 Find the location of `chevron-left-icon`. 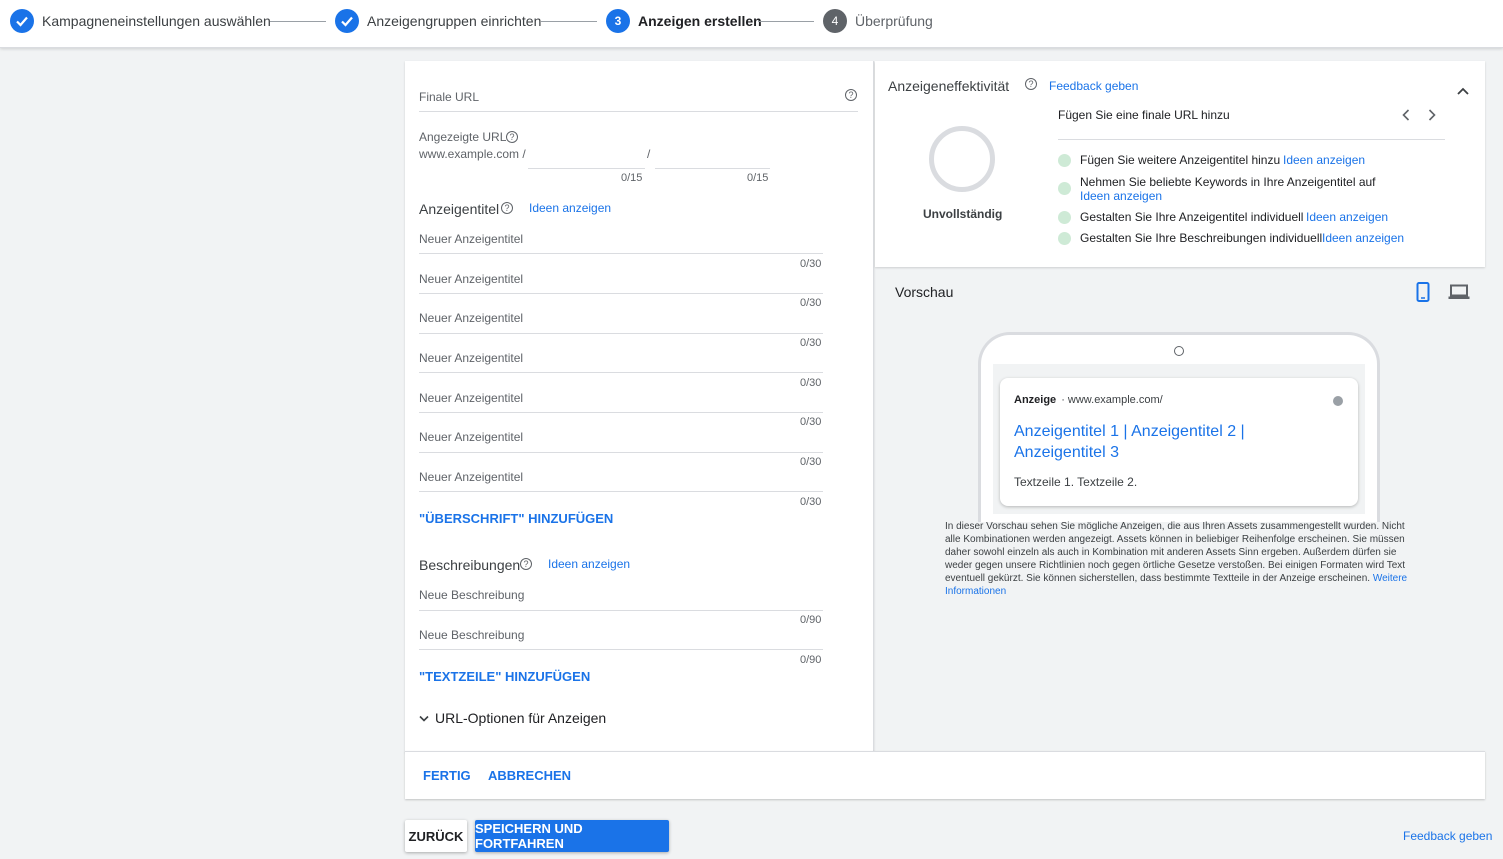

chevron-left-icon is located at coordinates (1406, 117).